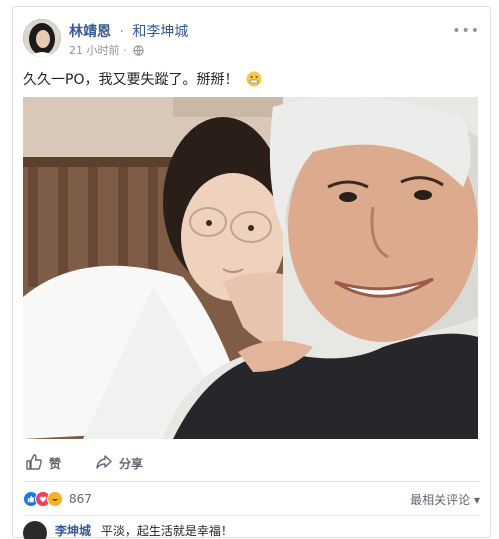 This screenshot has width=499, height=539. I want to click on sort-label: 最相关评论, so click(440, 500).